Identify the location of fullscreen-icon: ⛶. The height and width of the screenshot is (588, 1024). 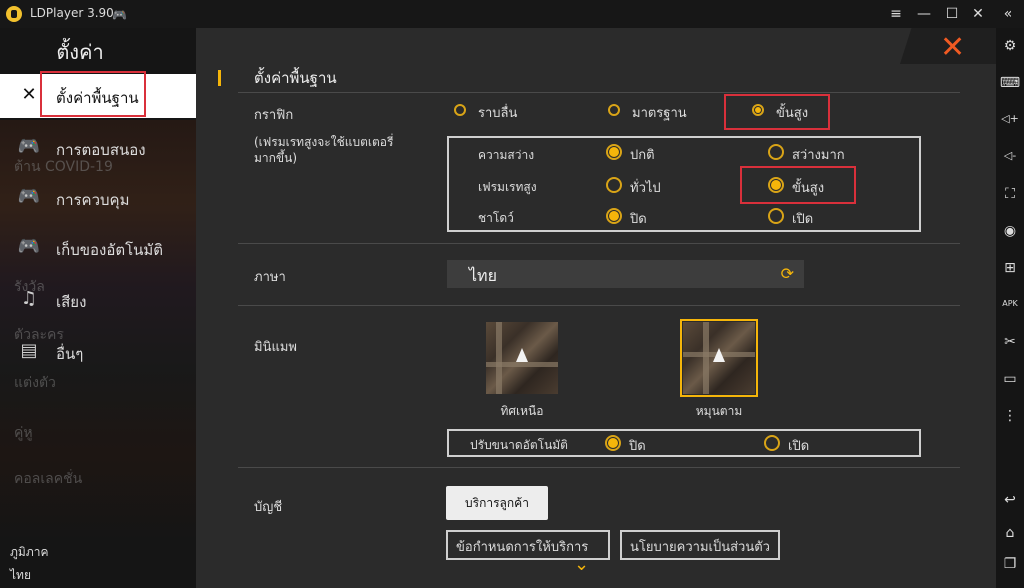
(1010, 194).